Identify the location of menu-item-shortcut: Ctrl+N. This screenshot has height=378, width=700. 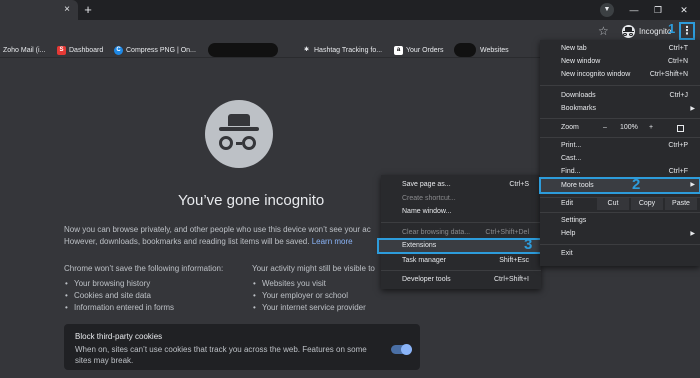
(677, 61).